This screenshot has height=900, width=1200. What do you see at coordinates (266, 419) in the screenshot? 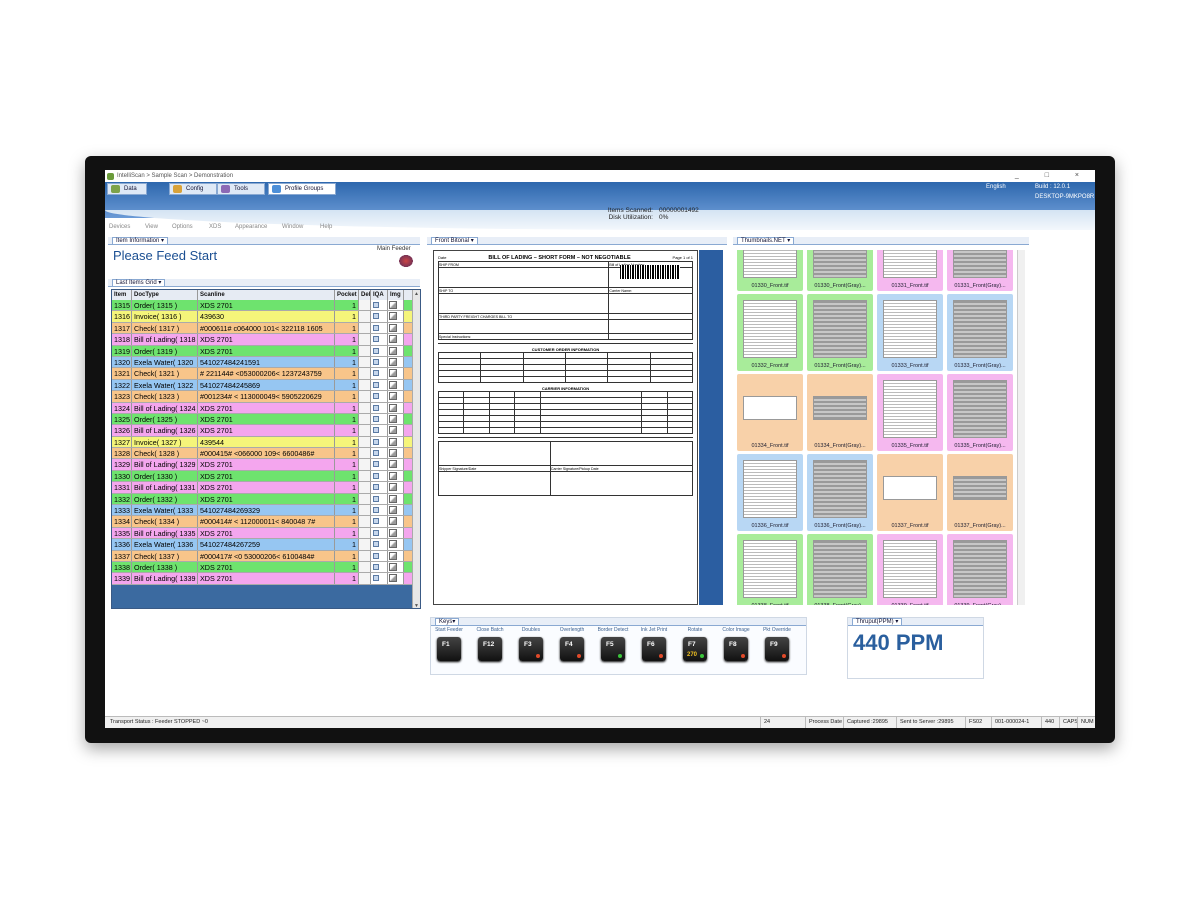
I see `table-row: 1325 Order( 1325 ) XDS 2701 1` at bounding box center [266, 419].